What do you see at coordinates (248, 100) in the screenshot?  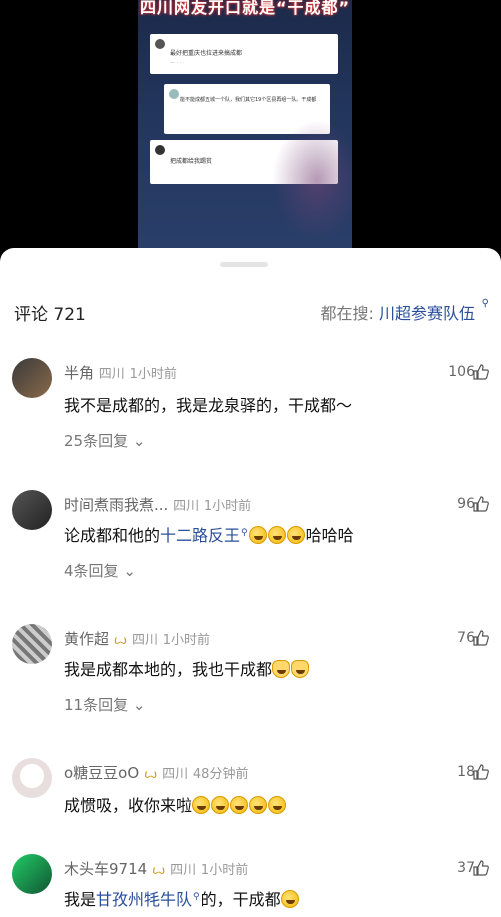 I see `embedded-comment-text: 能不能成都五城一个队，我们其它19个区县再组一队。干成都` at bounding box center [248, 100].